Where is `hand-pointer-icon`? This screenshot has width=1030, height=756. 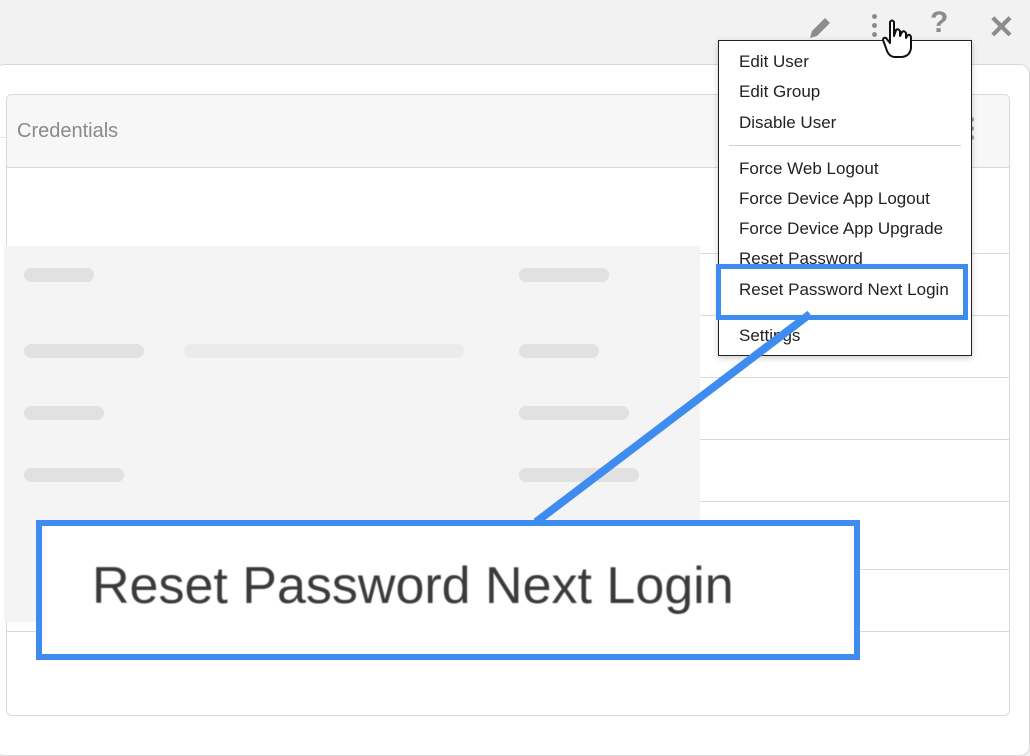
hand-pointer-icon is located at coordinates (897, 42).